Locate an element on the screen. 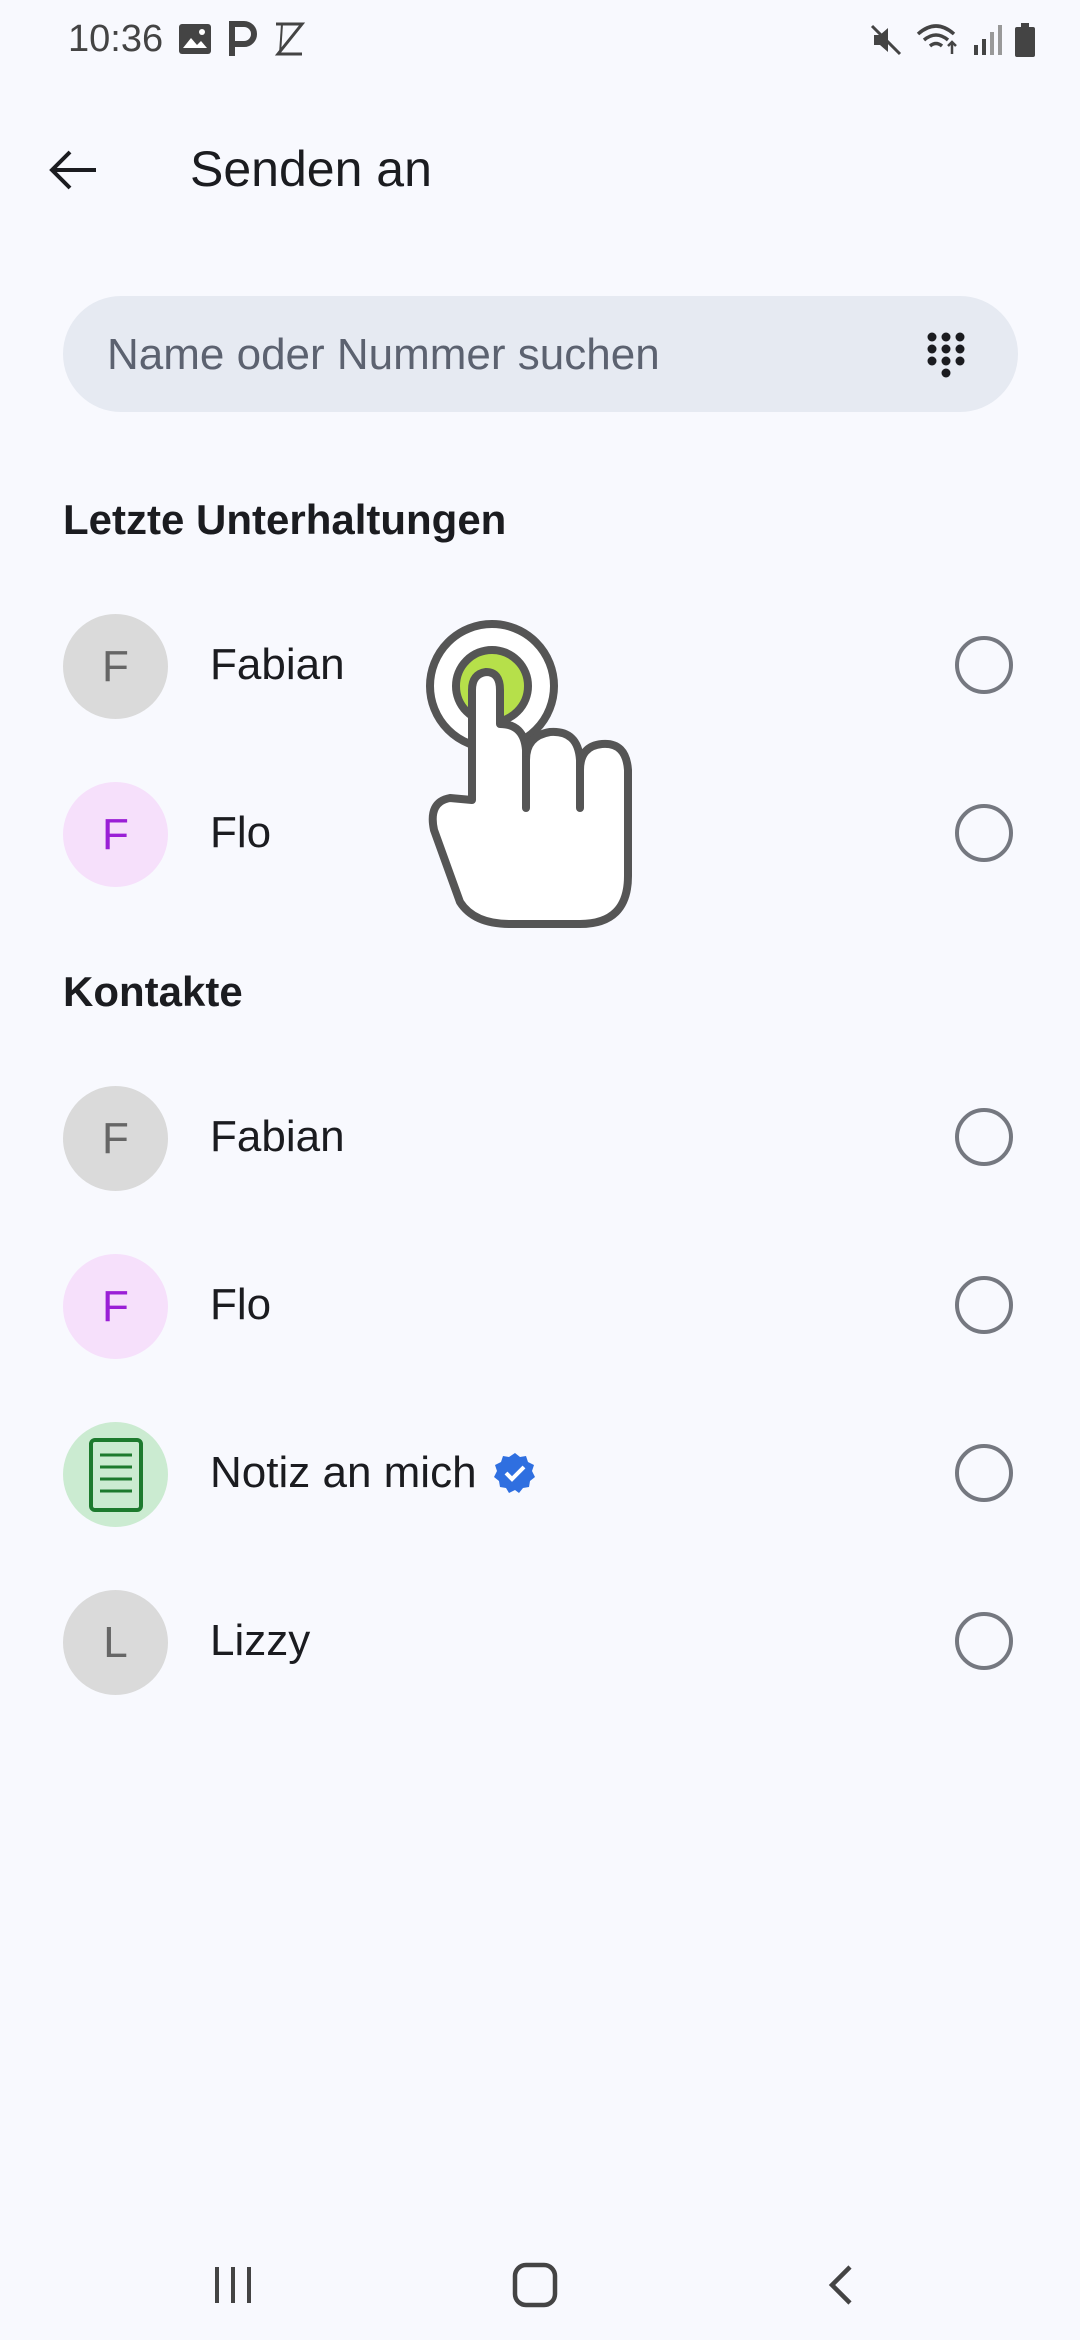  avatar: L is located at coordinates (115, 1642).